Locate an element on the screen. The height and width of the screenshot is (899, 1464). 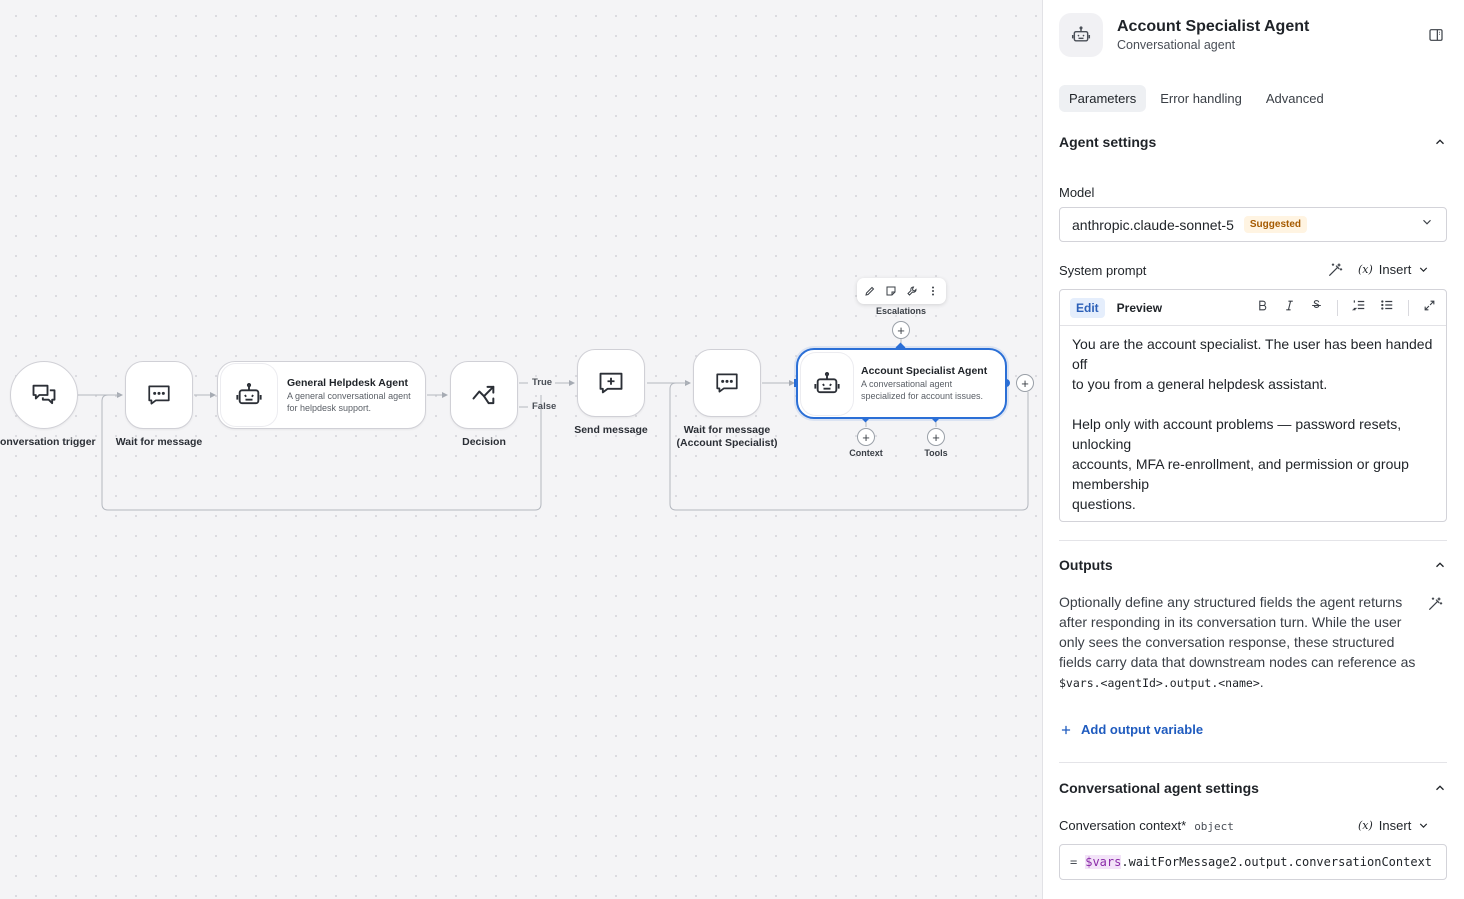
prompt-line: questions. is located at coordinates (1104, 504).